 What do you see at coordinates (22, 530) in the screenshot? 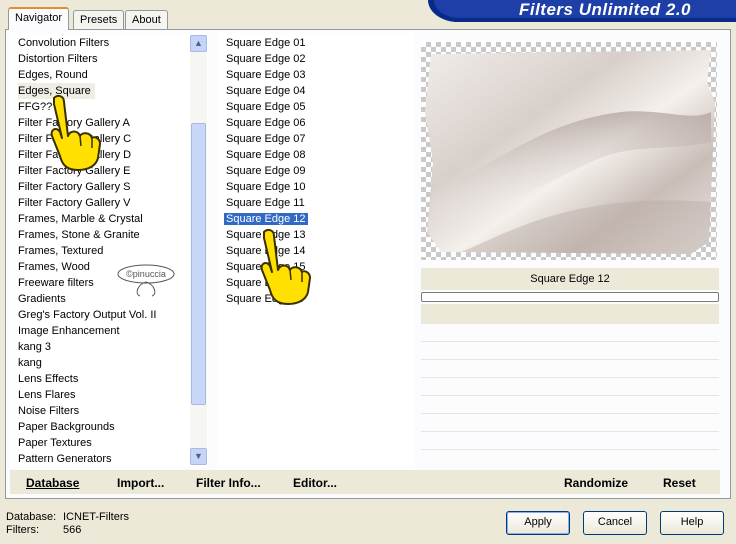
I see `filters-count-label: Filters:` at bounding box center [22, 530].